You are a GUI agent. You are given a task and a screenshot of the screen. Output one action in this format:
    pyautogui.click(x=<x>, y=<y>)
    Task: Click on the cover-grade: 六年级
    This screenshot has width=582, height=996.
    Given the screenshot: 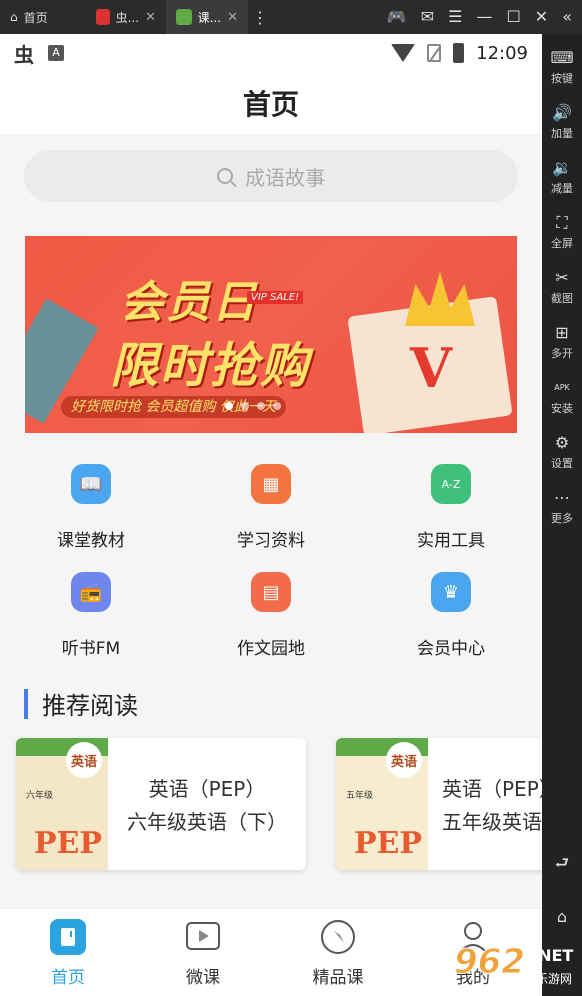 What is the action you would take?
    pyautogui.click(x=40, y=796)
    